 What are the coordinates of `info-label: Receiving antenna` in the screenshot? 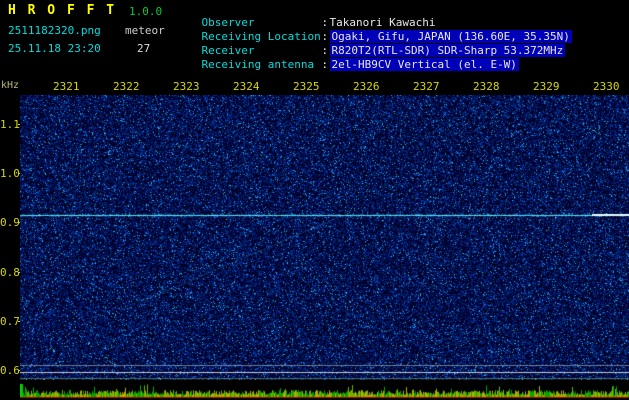 It's located at (258, 64).